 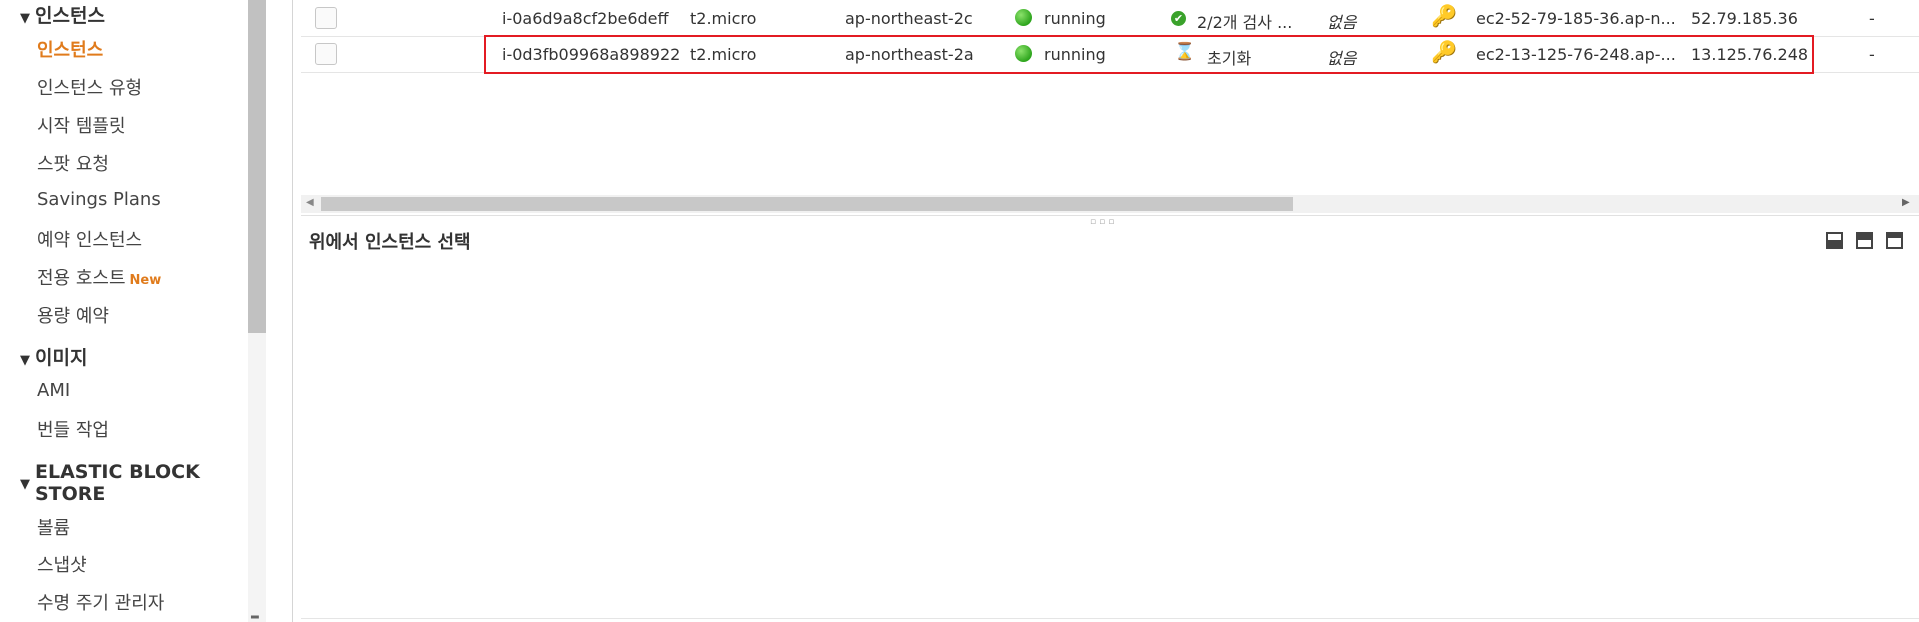 What do you see at coordinates (70, 49) in the screenshot?
I see `sidebar-item-instances: 인스턴스` at bounding box center [70, 49].